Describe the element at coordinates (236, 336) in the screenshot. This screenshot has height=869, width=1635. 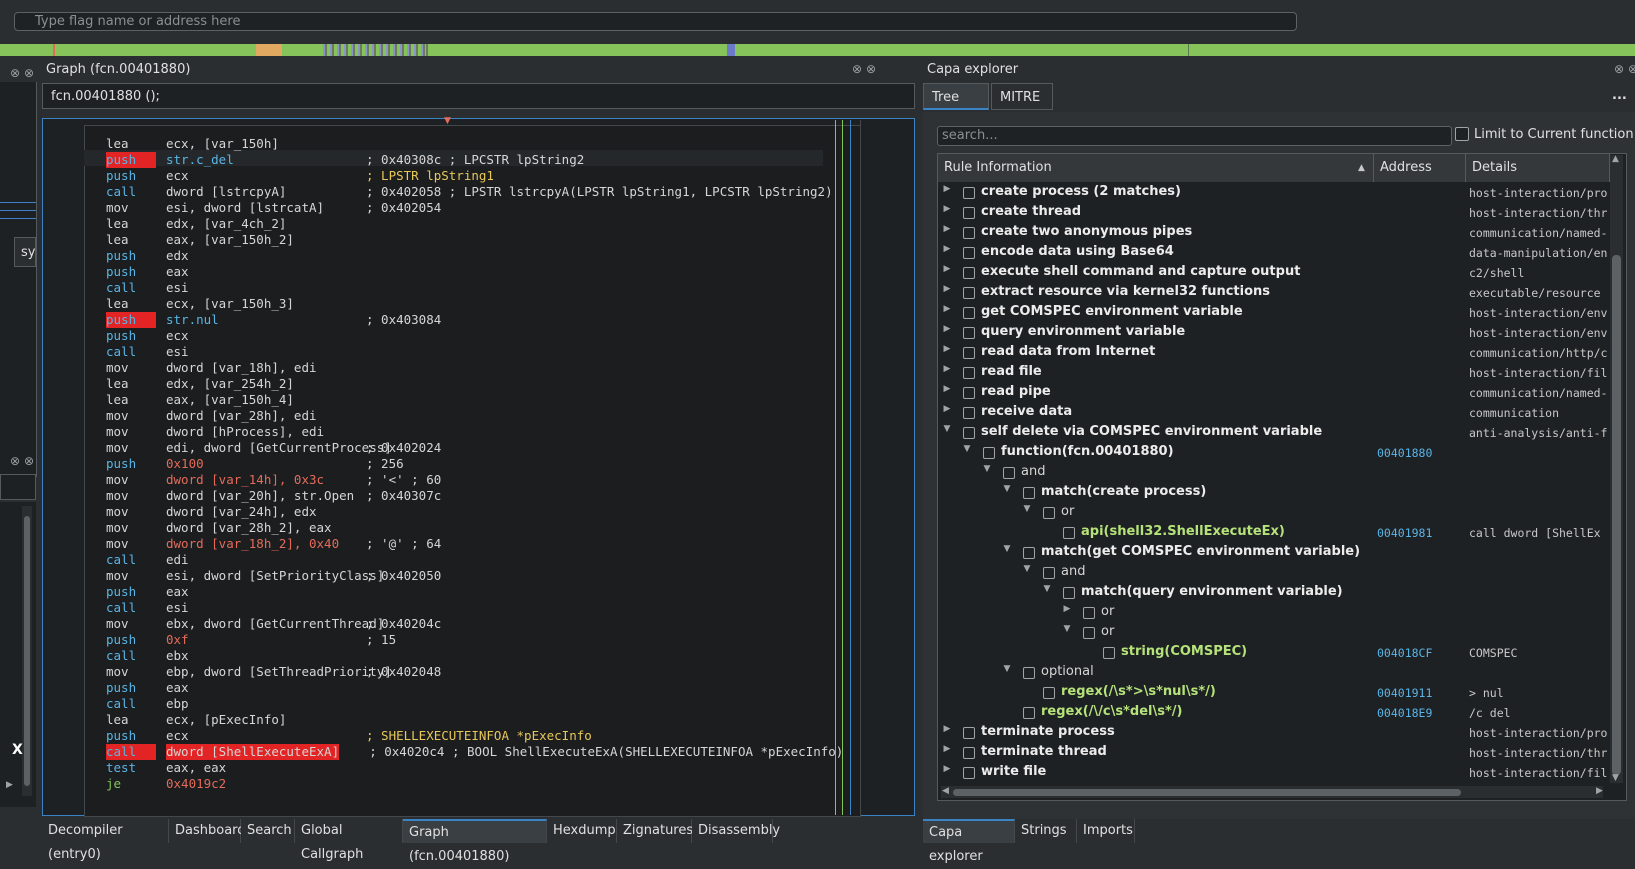
I see `asm-line: push ecx` at that location.